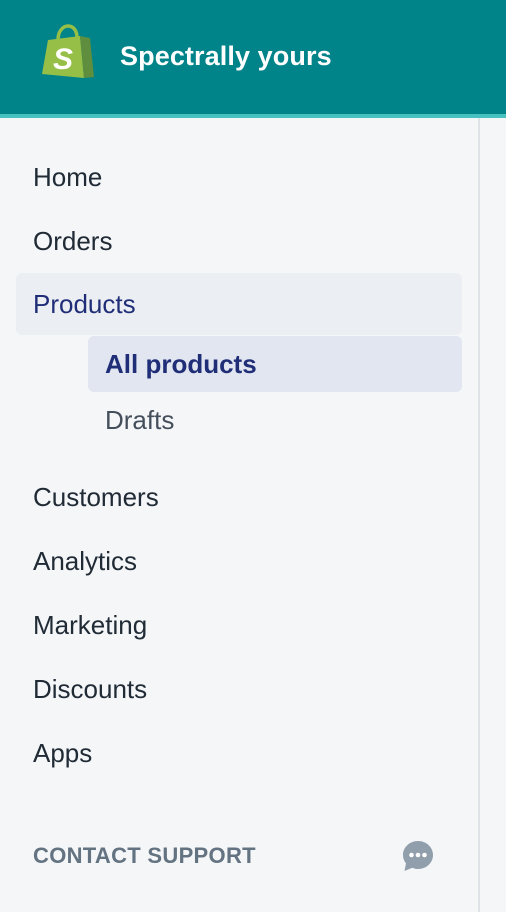  Describe the element at coordinates (239, 241) in the screenshot. I see `nav-item-orders: Orders` at that location.